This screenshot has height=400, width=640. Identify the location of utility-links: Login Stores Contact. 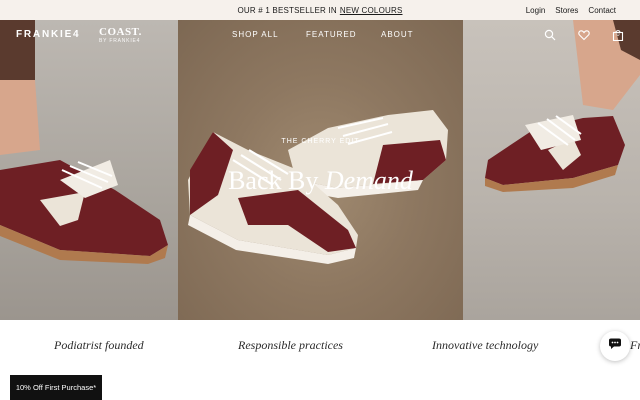
(571, 10).